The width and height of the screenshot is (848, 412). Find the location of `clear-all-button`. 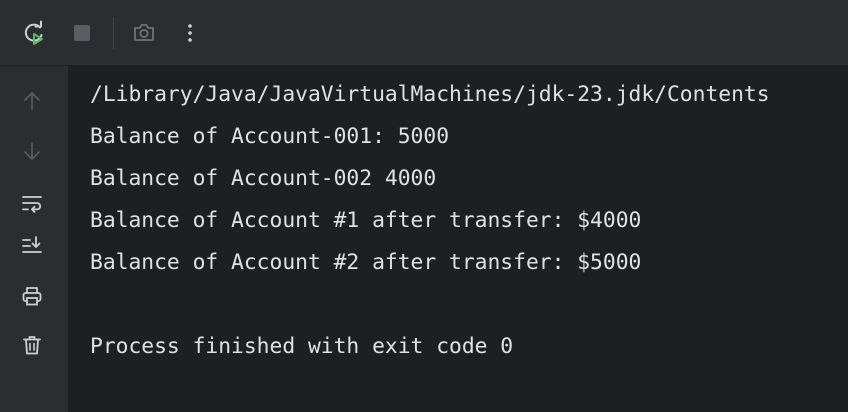

clear-all-button is located at coordinates (32, 345).